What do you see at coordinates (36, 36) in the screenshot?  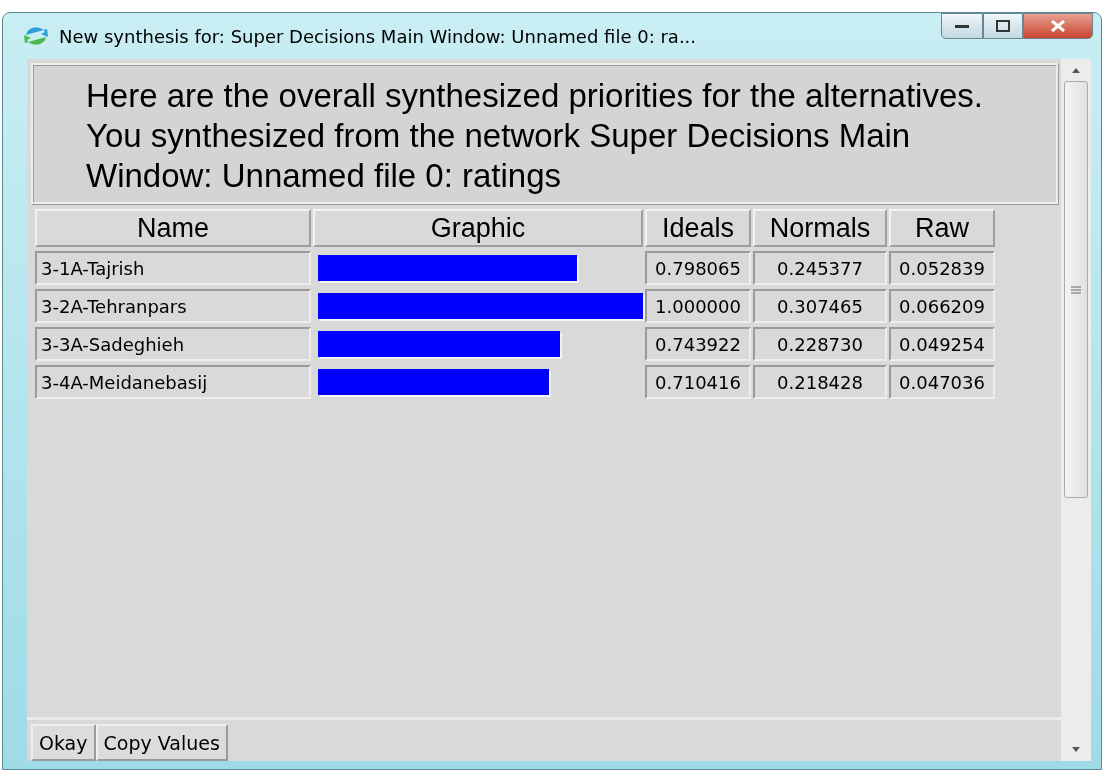 I see `app-icon` at bounding box center [36, 36].